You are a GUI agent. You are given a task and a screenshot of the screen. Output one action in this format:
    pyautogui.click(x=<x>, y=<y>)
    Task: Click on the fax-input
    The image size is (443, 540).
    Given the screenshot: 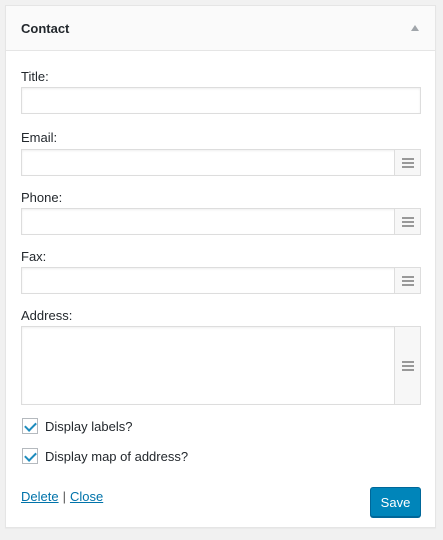 What is the action you would take?
    pyautogui.click(x=221, y=280)
    